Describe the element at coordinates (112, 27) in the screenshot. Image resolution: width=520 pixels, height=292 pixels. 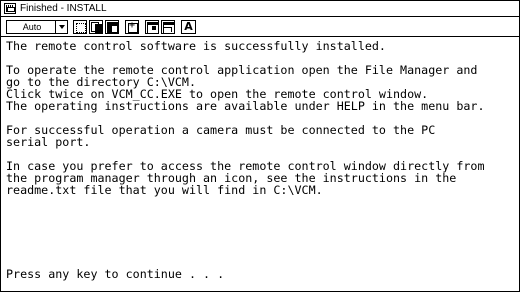
I see `paste-icon` at that location.